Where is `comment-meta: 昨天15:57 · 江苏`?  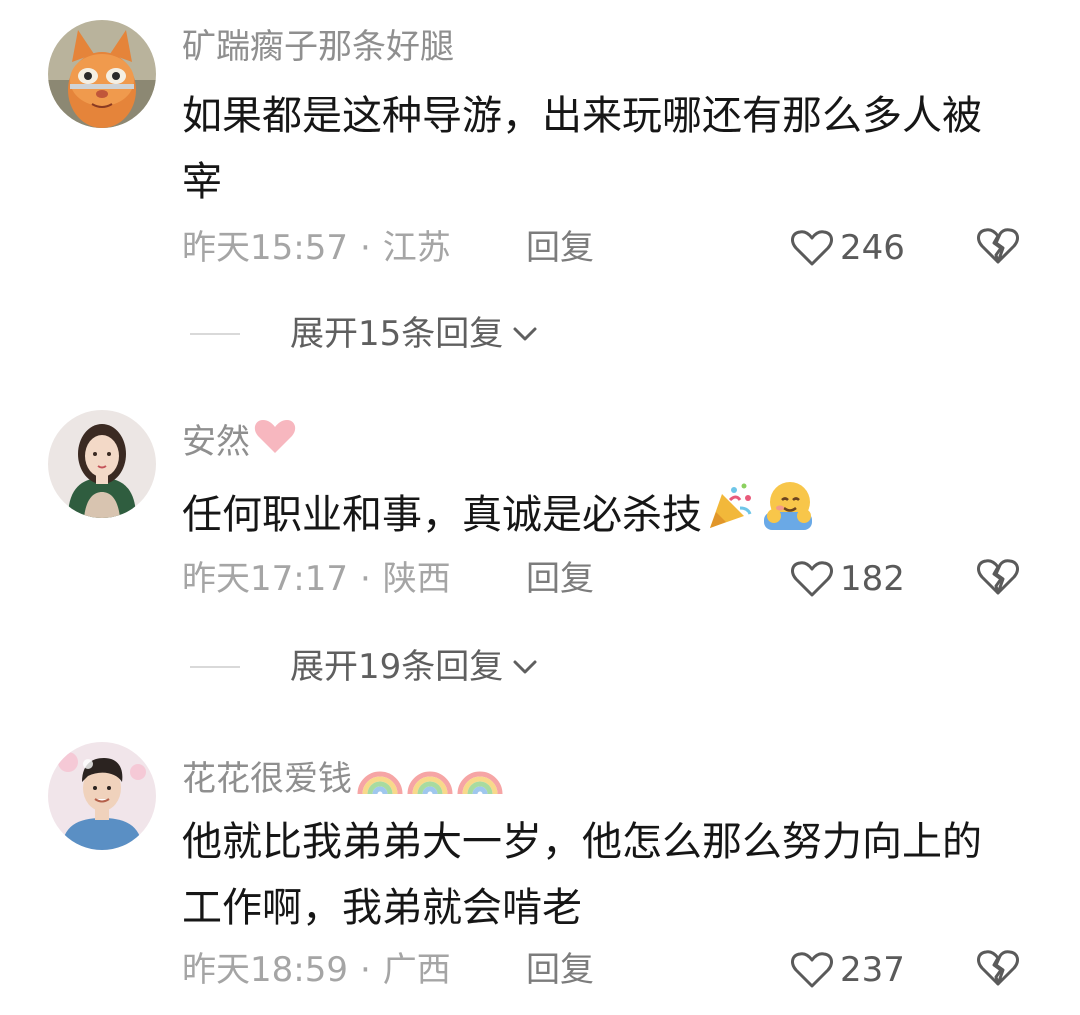 comment-meta: 昨天15:57 · 江苏 is located at coordinates (316, 248).